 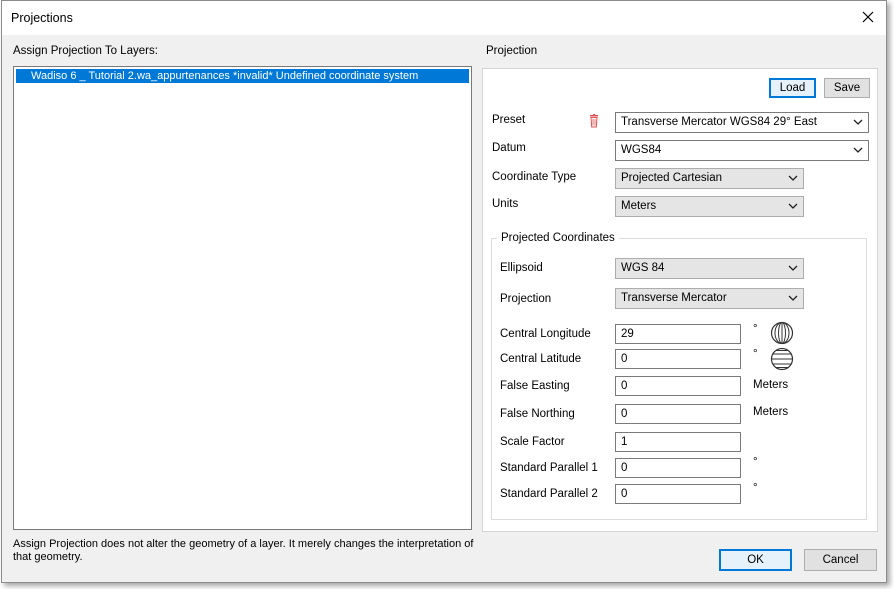 I want to click on longitude-picker-button, so click(x=782, y=334).